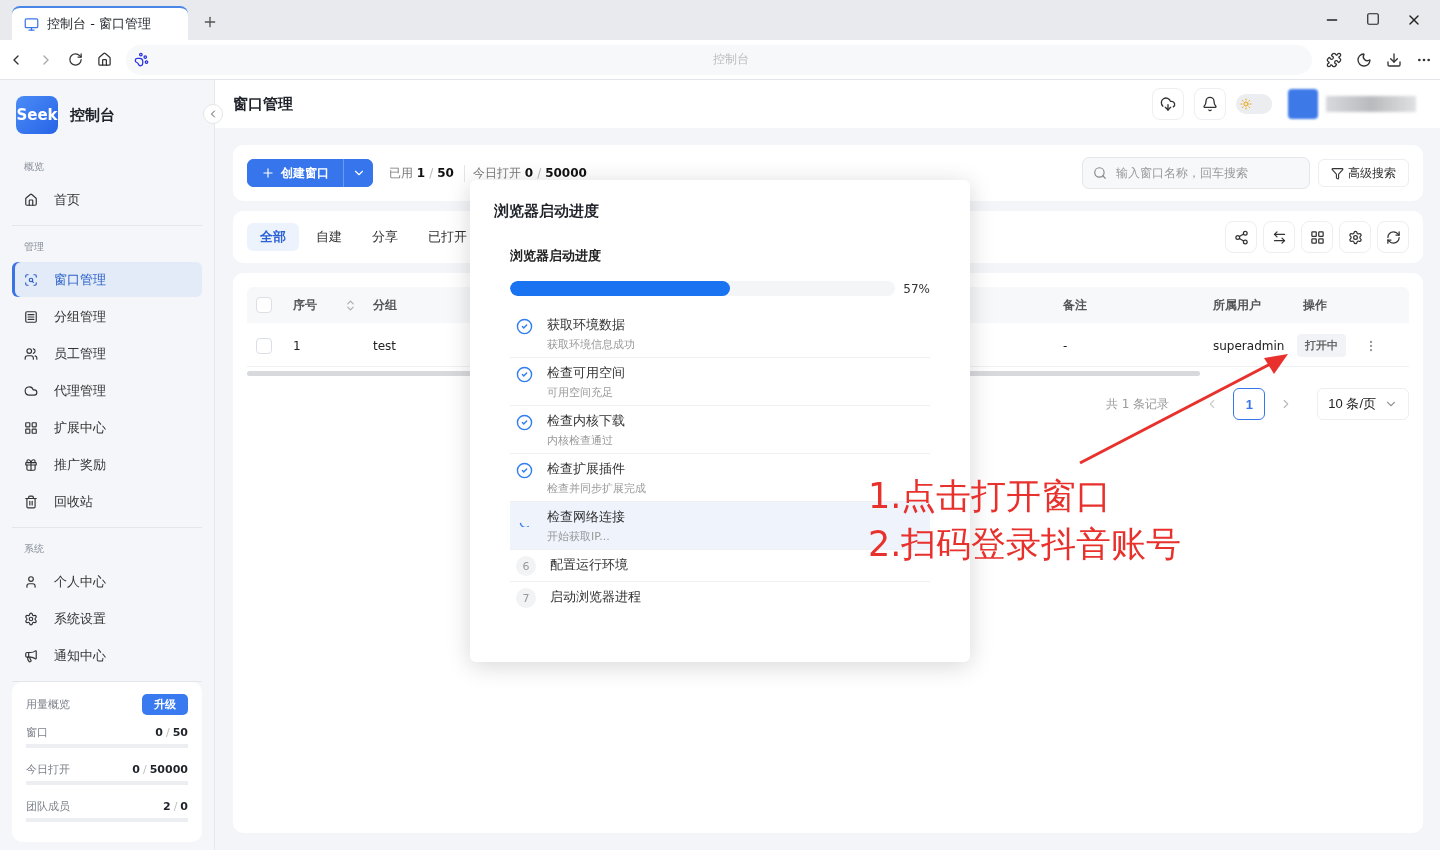 The height and width of the screenshot is (850, 1440). I want to click on step-number: 6, so click(526, 566).